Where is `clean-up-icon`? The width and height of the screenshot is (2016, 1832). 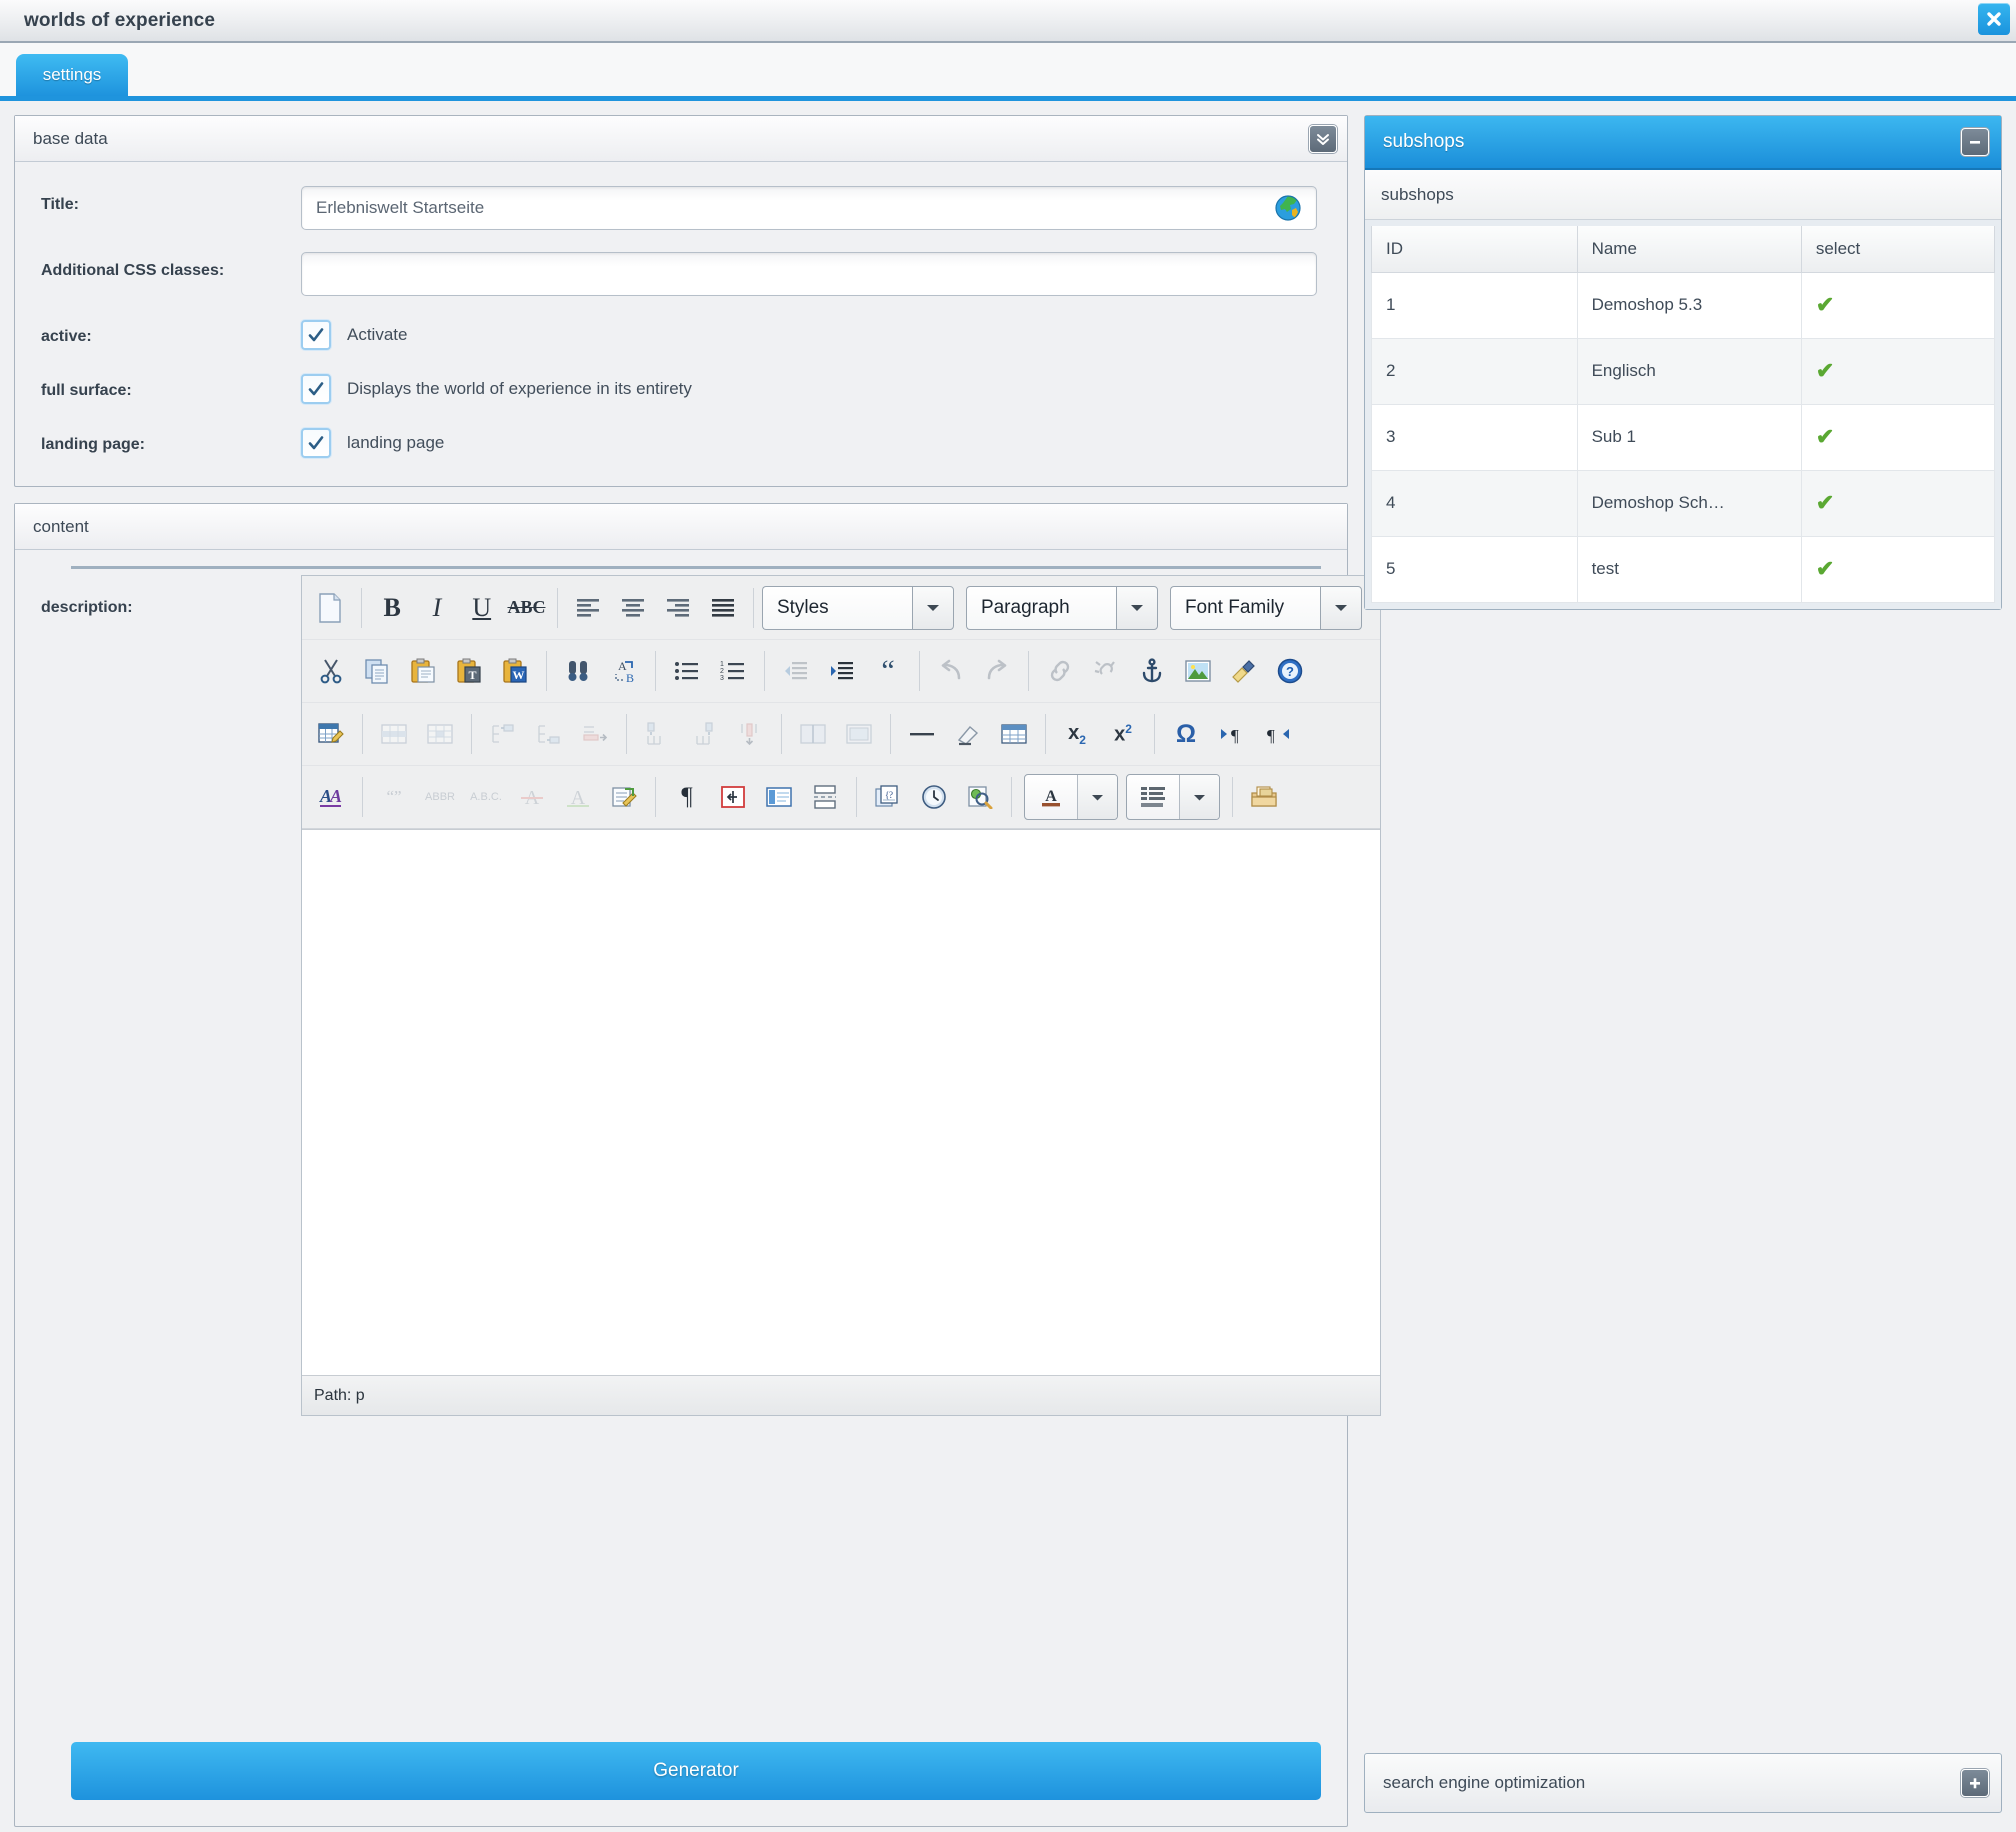
clean-up-icon is located at coordinates (1244, 671).